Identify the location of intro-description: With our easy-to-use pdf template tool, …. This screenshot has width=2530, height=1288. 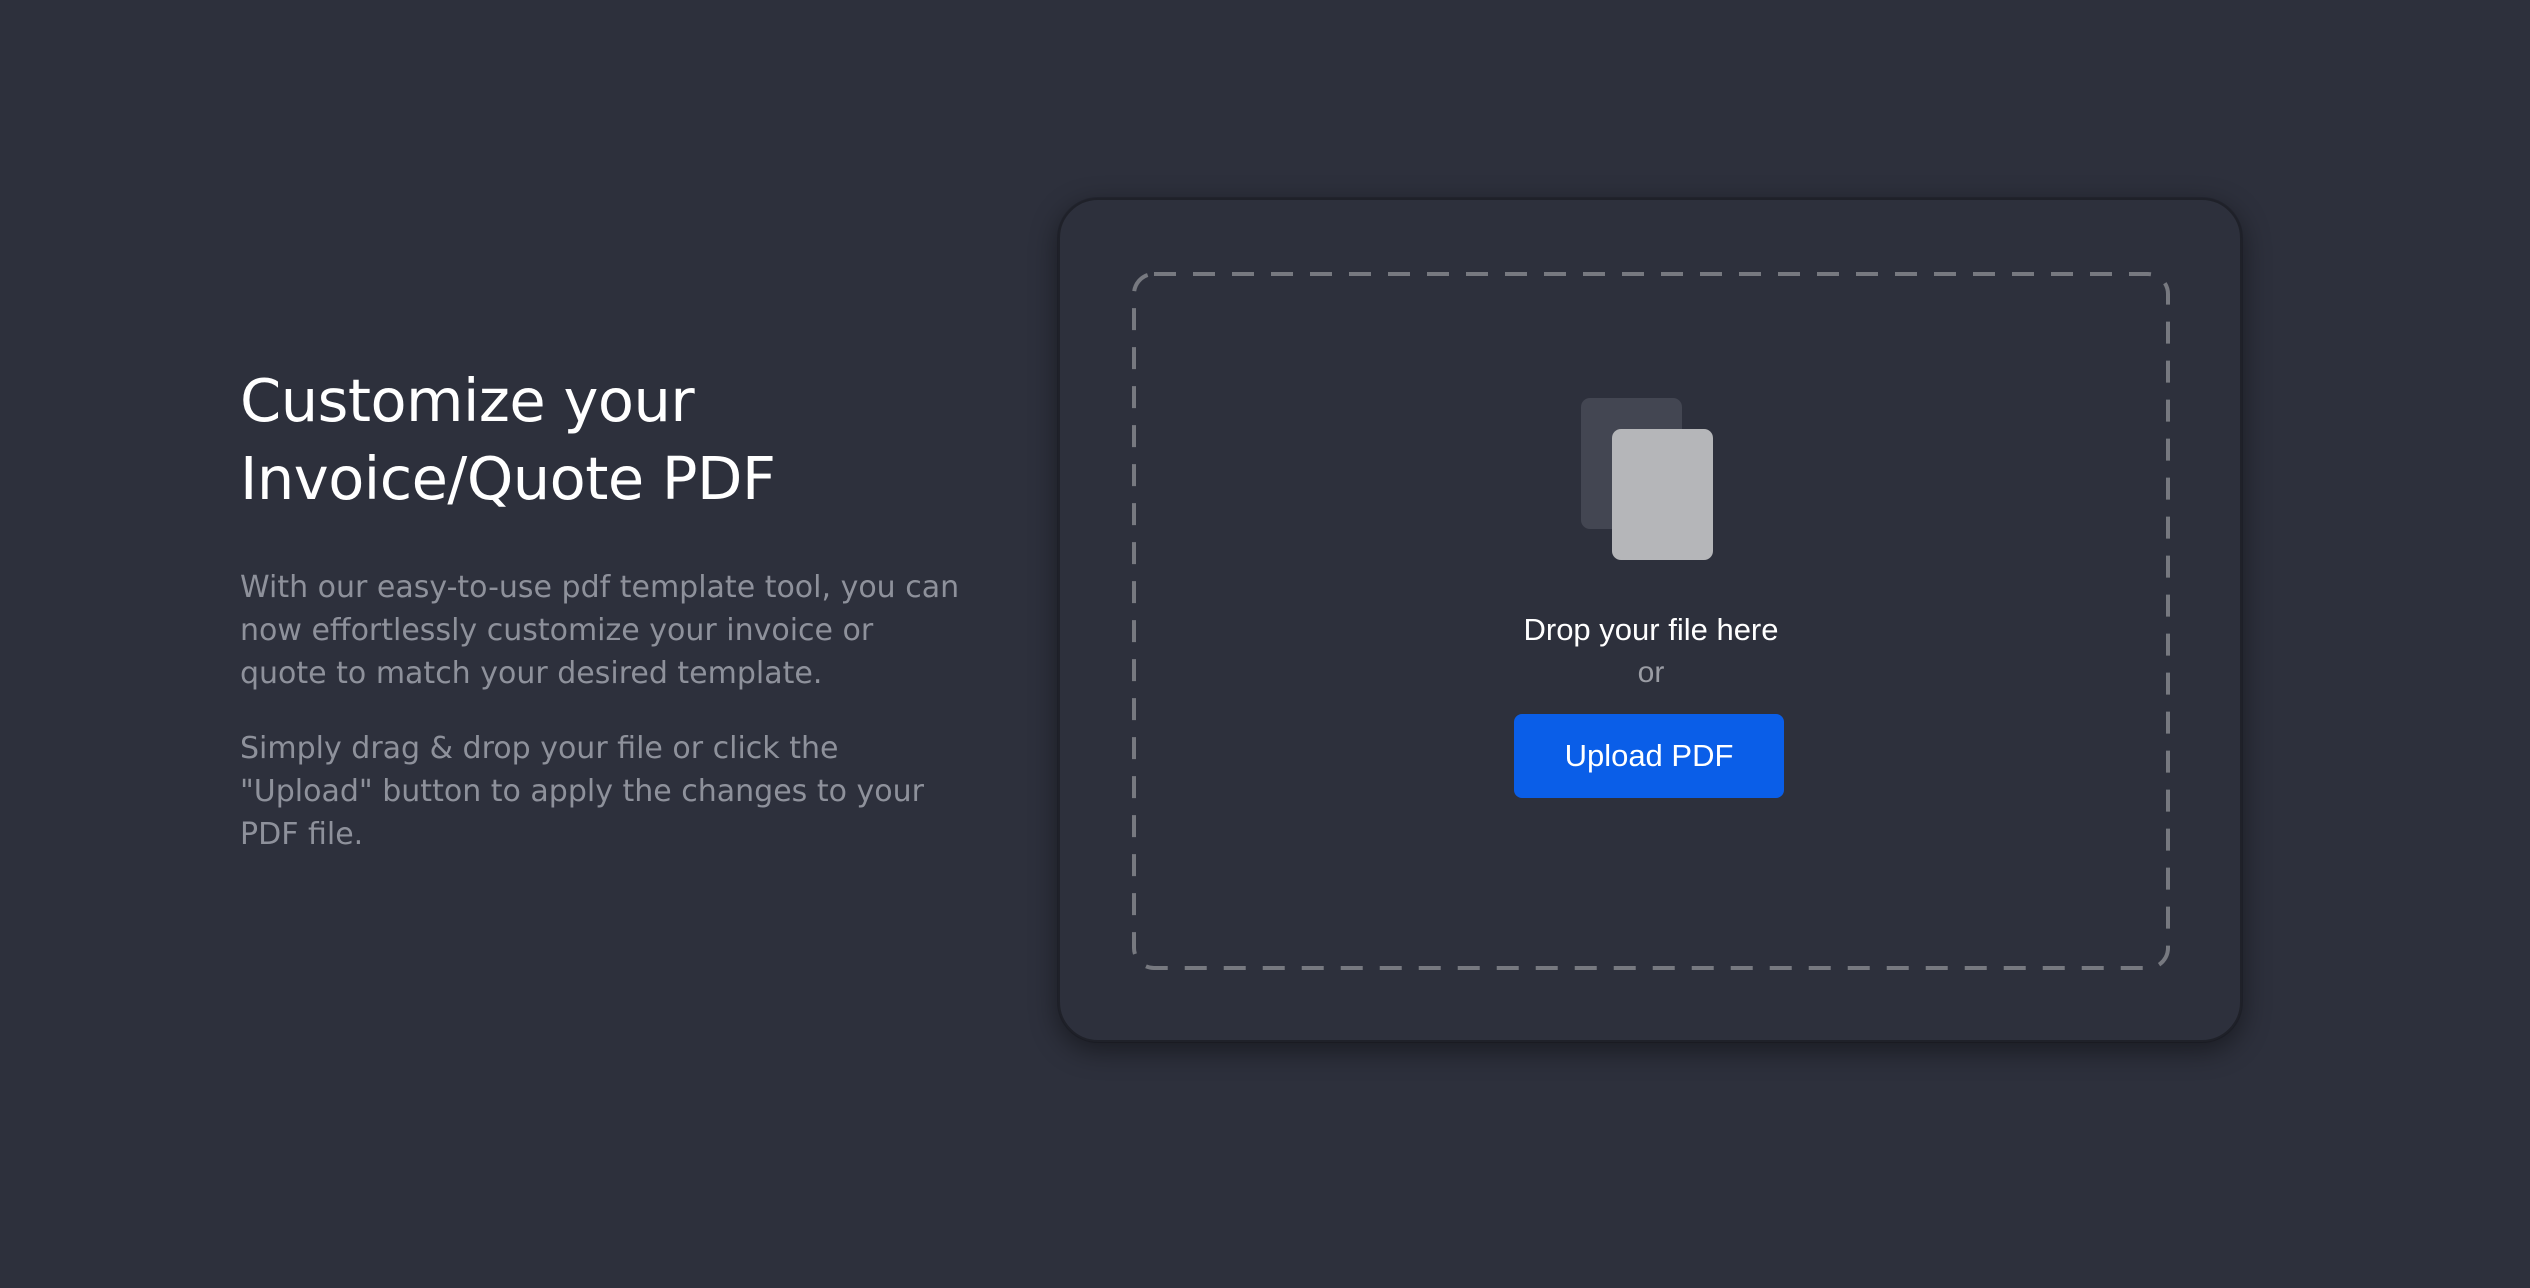
(600, 630).